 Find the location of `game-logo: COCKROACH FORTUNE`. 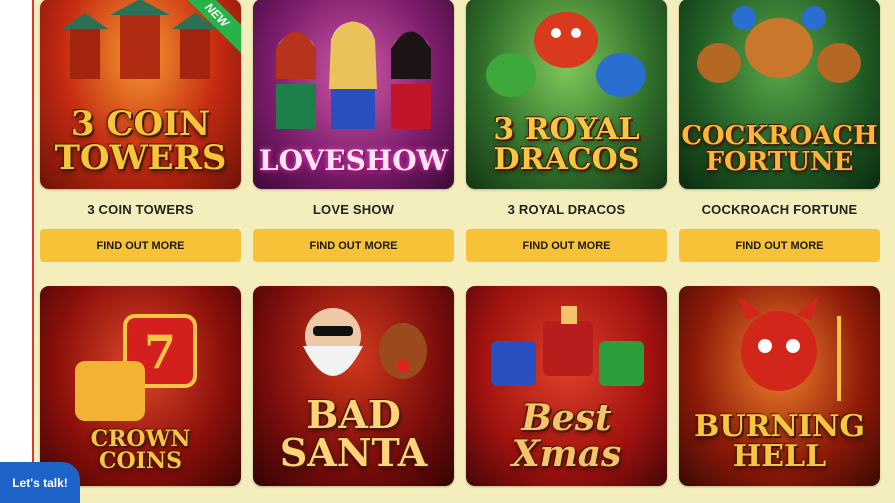

game-logo: COCKROACH FORTUNE is located at coordinates (779, 149).